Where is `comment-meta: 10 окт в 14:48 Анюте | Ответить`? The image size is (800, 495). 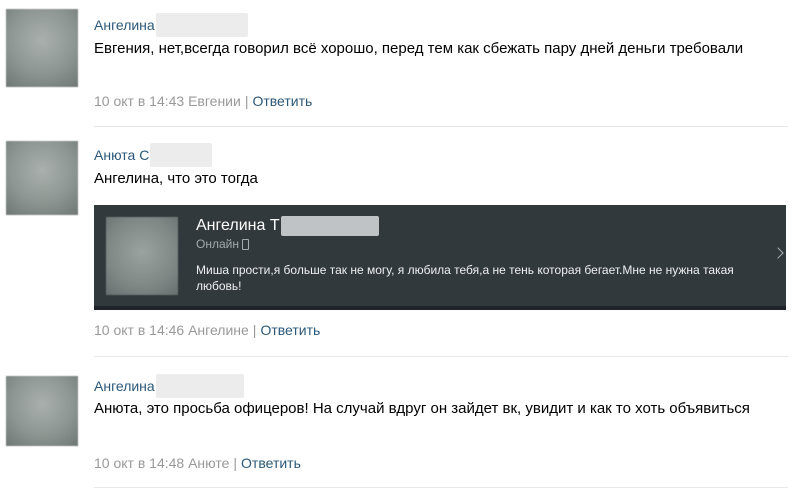 comment-meta: 10 окт в 14:48 Анюте | Ответить is located at coordinates (197, 463).